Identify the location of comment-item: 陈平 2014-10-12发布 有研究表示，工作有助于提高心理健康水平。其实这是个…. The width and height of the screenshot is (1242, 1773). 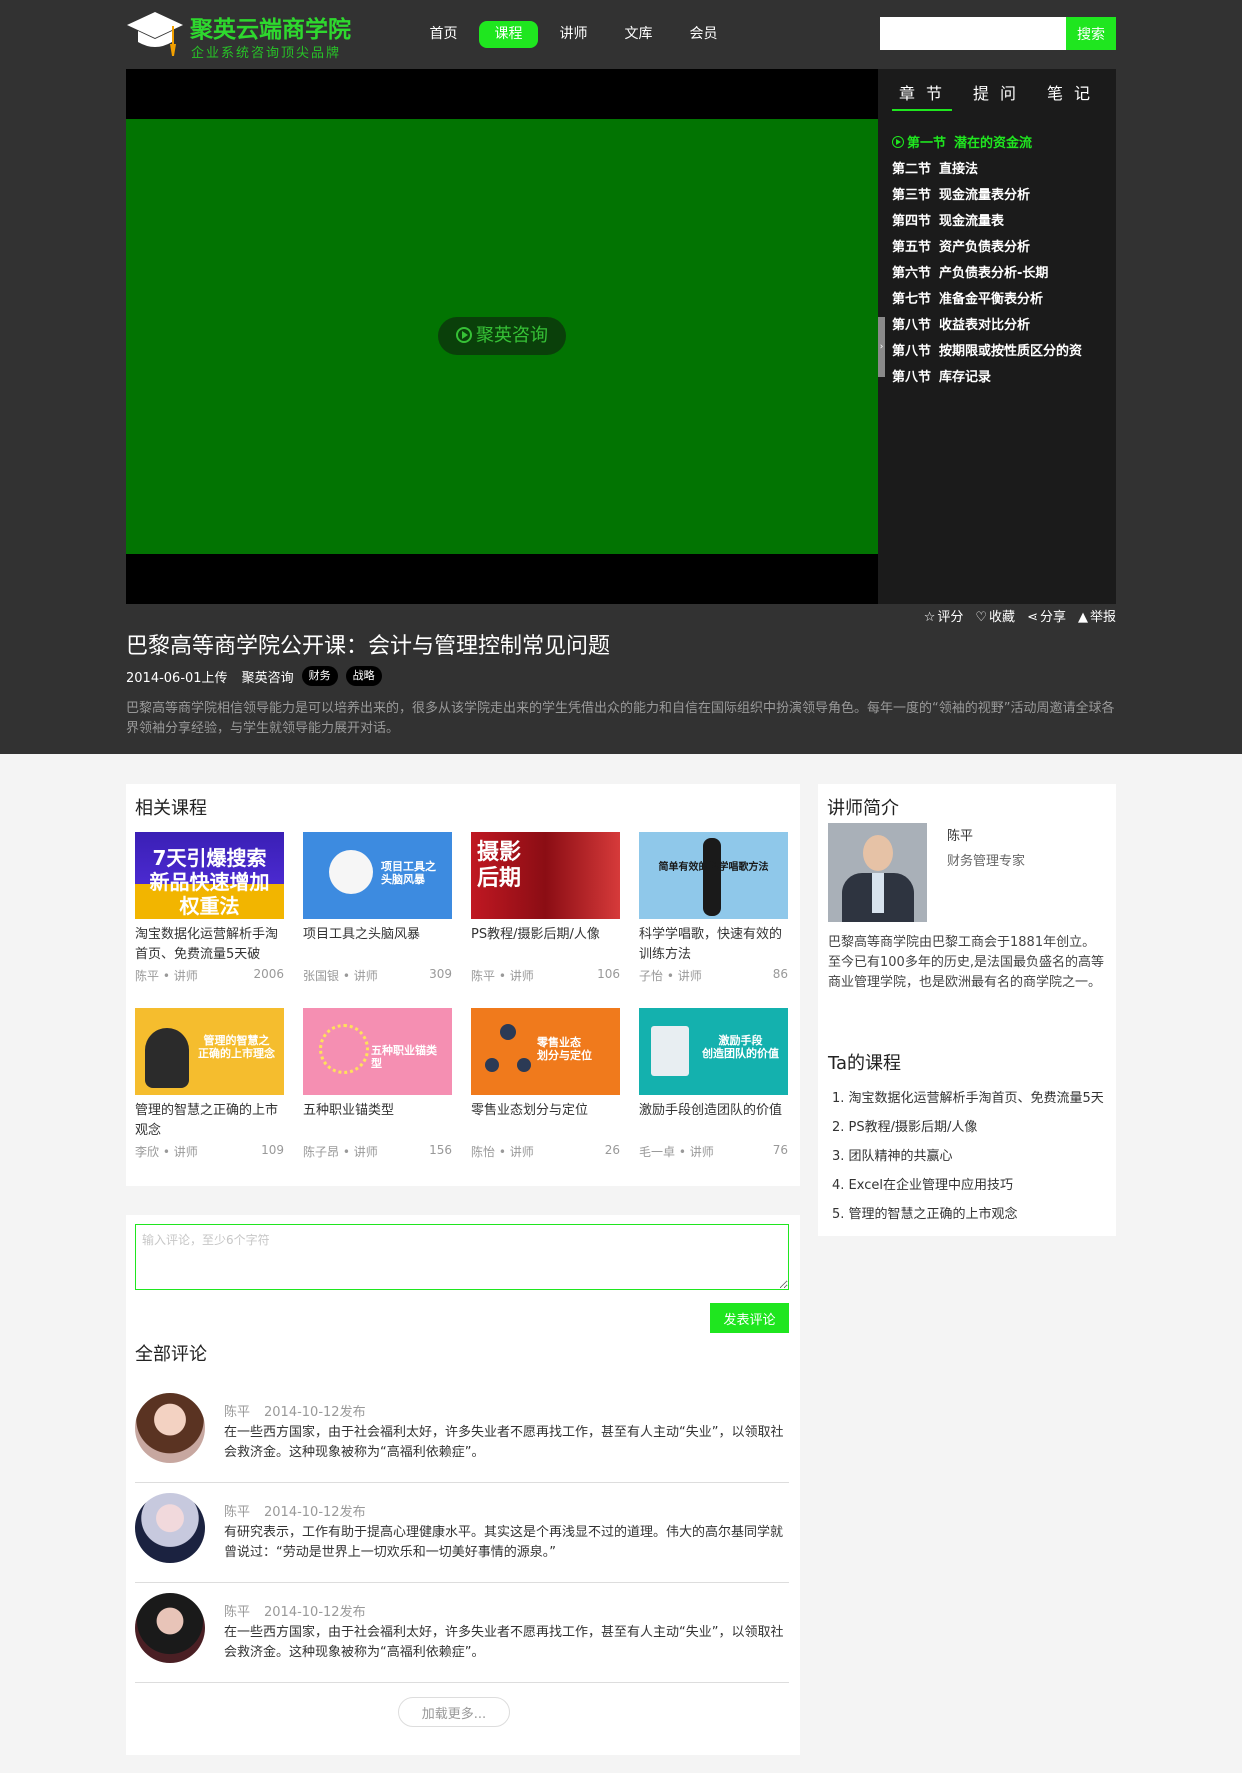
(462, 1533).